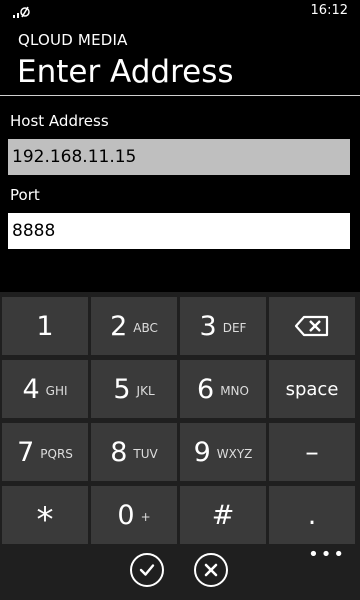  Describe the element at coordinates (145, 328) in the screenshot. I see `key-letters: ABC` at that location.